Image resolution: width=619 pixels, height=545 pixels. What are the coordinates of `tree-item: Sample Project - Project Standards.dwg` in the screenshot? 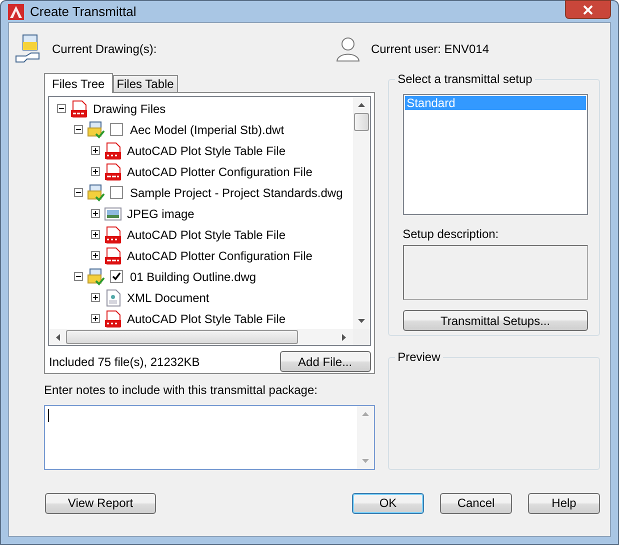 It's located at (236, 193).